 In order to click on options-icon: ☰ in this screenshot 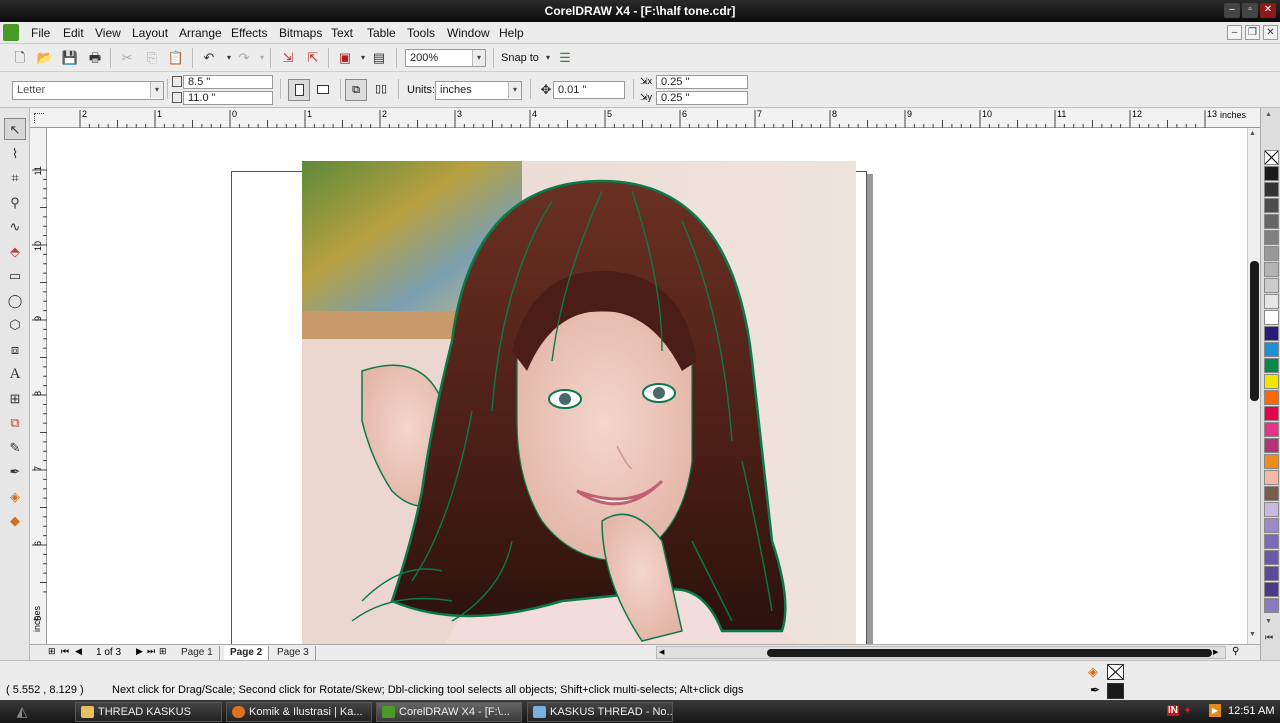, I will do `click(565, 58)`.